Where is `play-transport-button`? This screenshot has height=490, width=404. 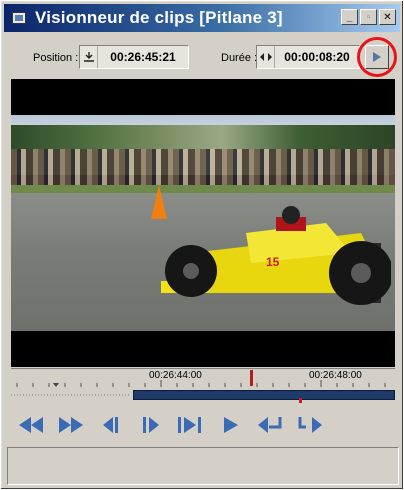
play-transport-button is located at coordinates (231, 425).